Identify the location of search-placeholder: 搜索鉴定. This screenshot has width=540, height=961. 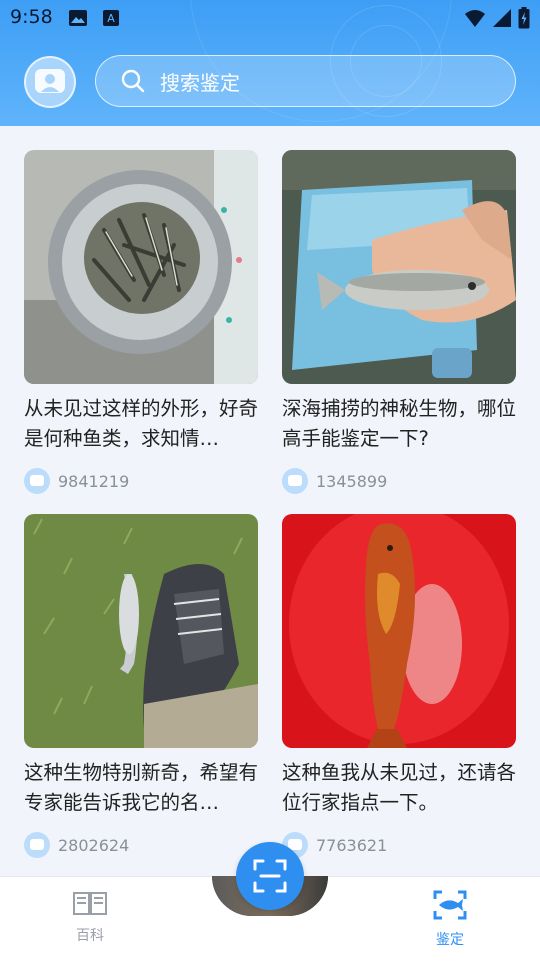
(200, 82).